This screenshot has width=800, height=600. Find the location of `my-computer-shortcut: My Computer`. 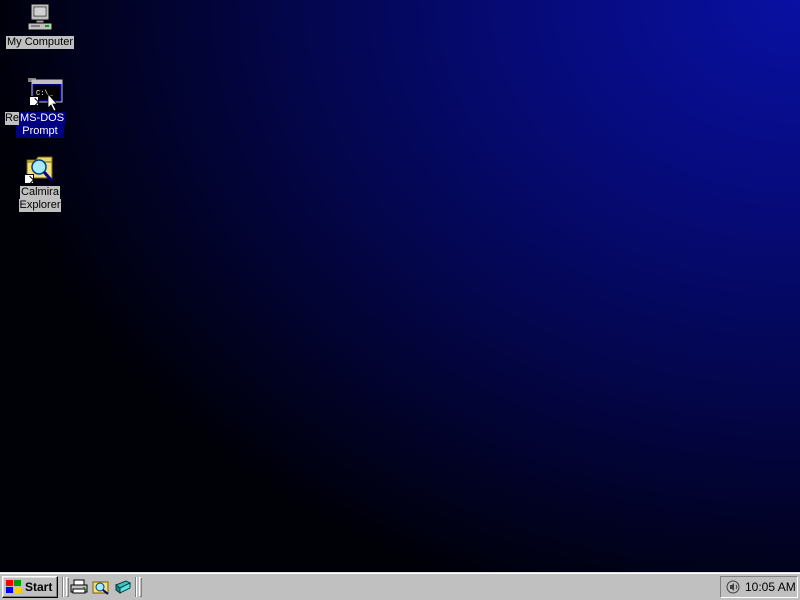

my-computer-shortcut: My Computer is located at coordinates (40, 25).